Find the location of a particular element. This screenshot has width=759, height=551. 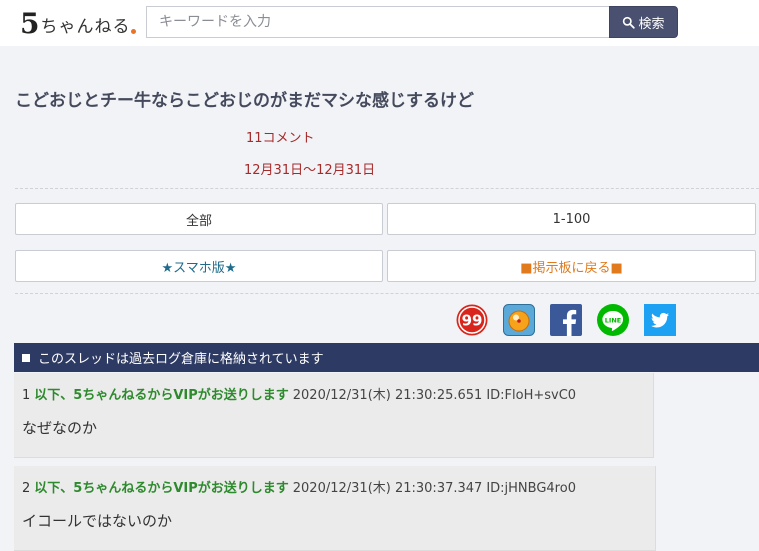

show-all-label: 全部 is located at coordinates (198, 221).